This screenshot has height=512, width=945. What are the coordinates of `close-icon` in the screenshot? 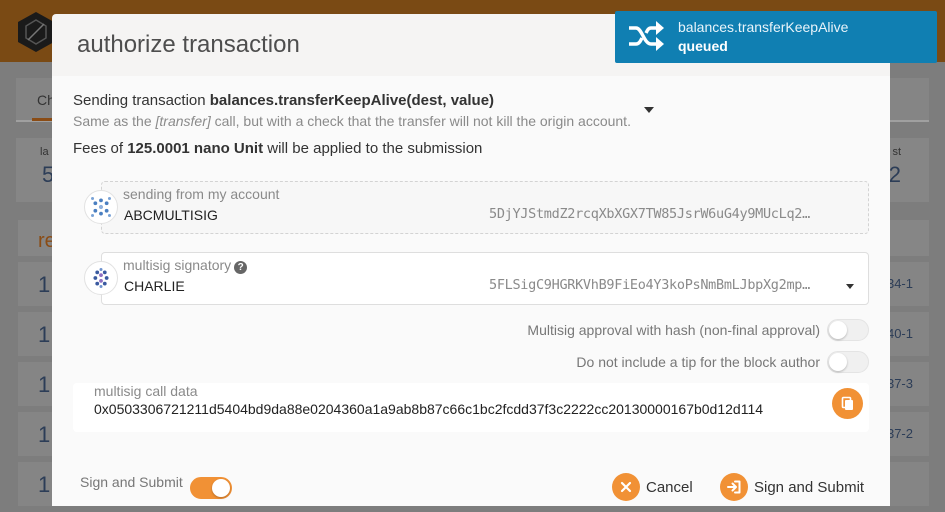 It's located at (626, 487).